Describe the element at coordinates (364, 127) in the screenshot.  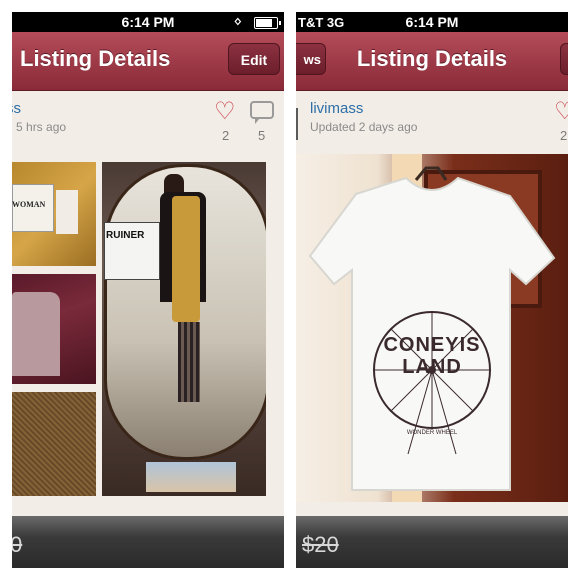
I see `updated-time: Updated 2 days ago` at that location.